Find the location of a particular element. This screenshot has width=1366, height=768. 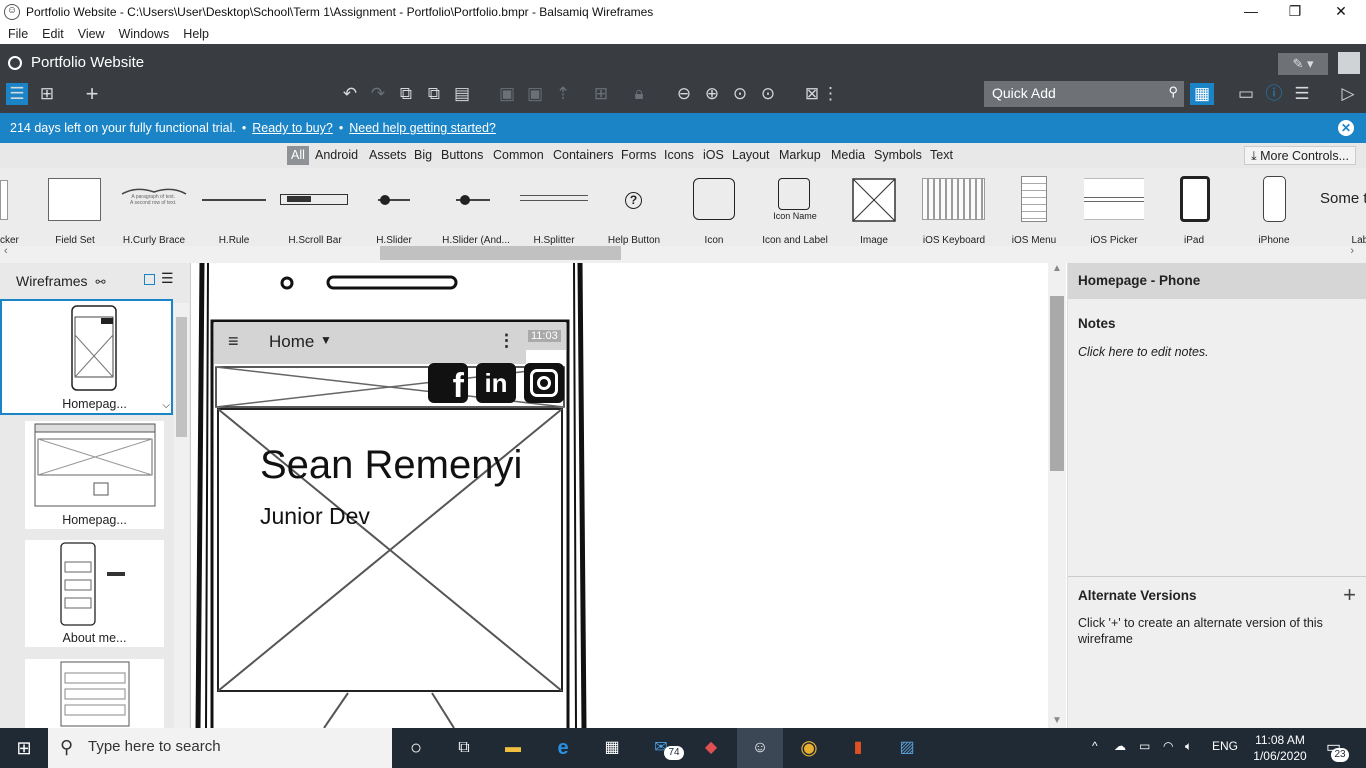

chrome-icon: ◉ is located at coordinates (809, 748).